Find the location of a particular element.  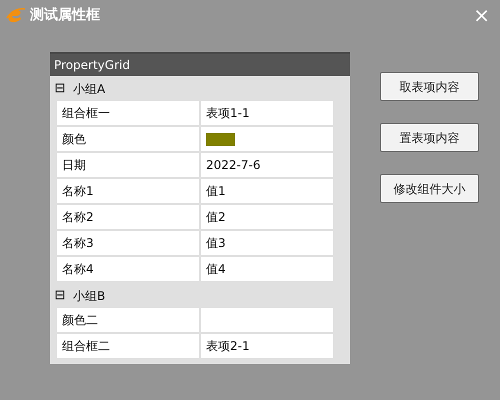

property-name: 日期 is located at coordinates (128, 165).